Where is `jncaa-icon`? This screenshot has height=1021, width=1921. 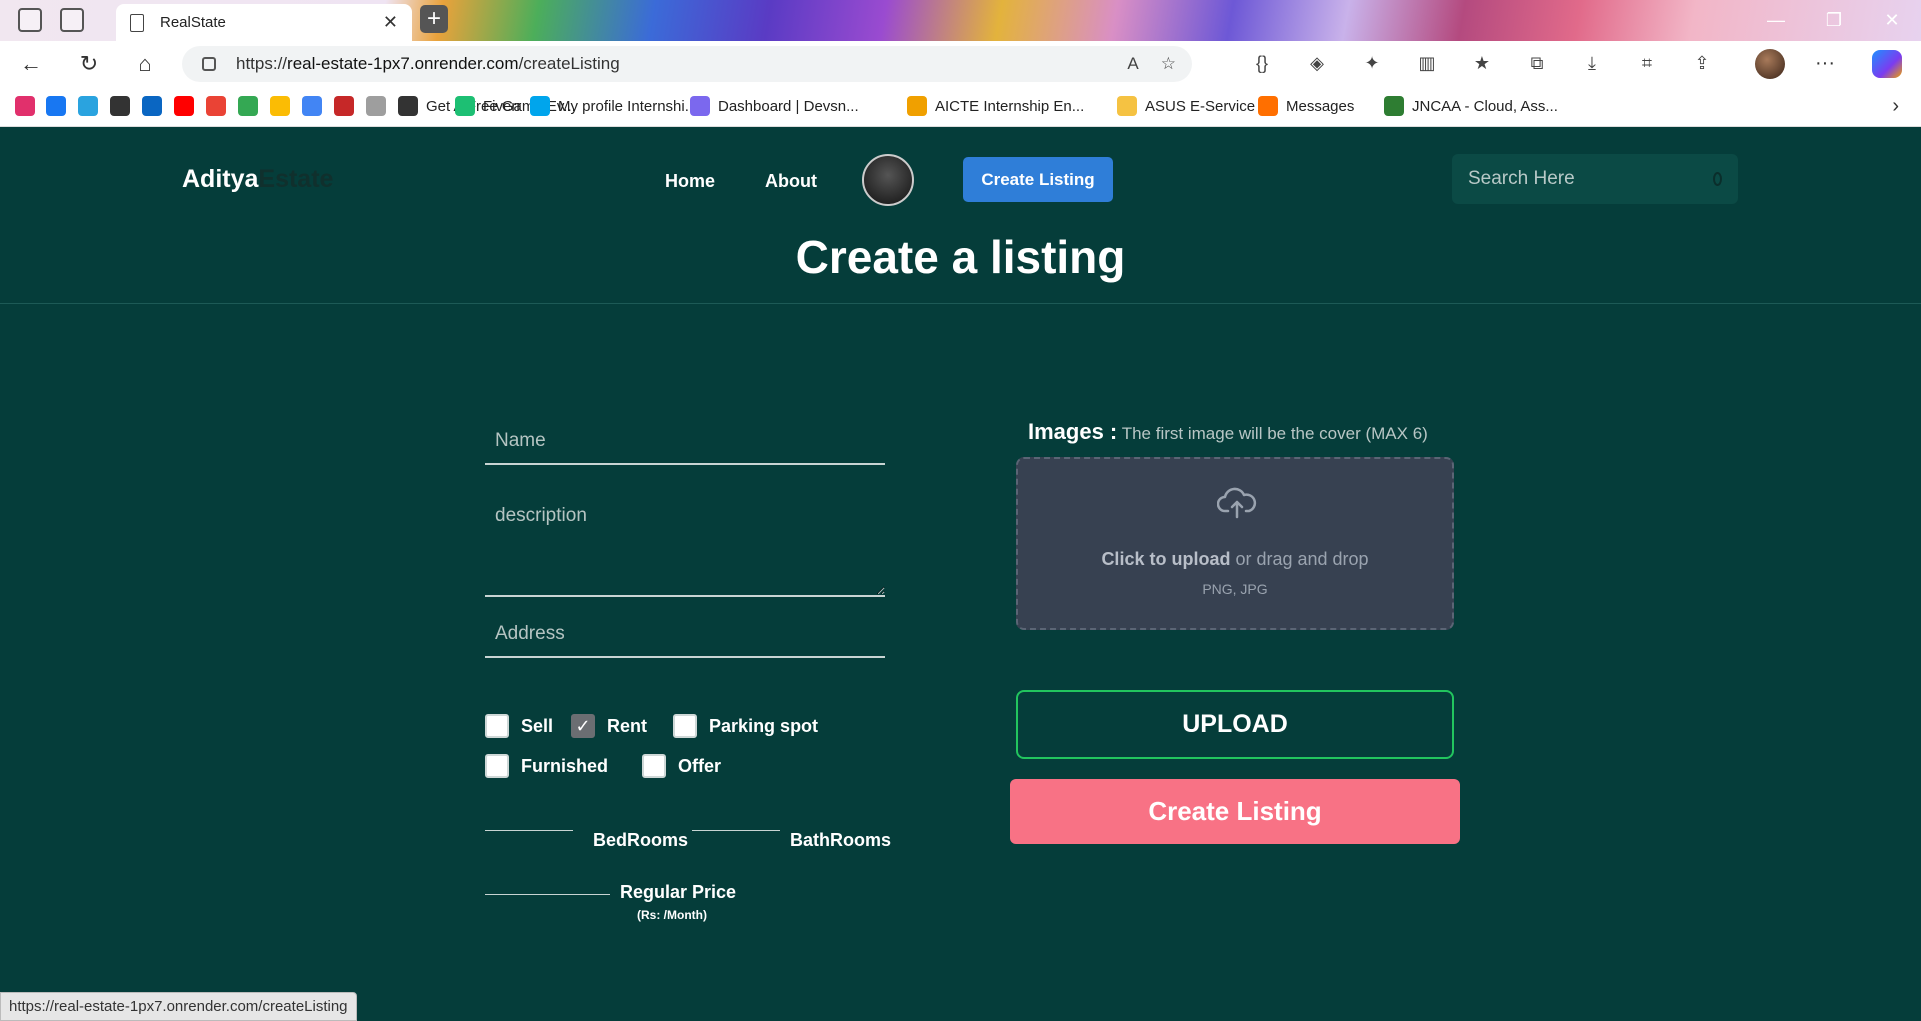
jncaa-icon is located at coordinates (1394, 106).